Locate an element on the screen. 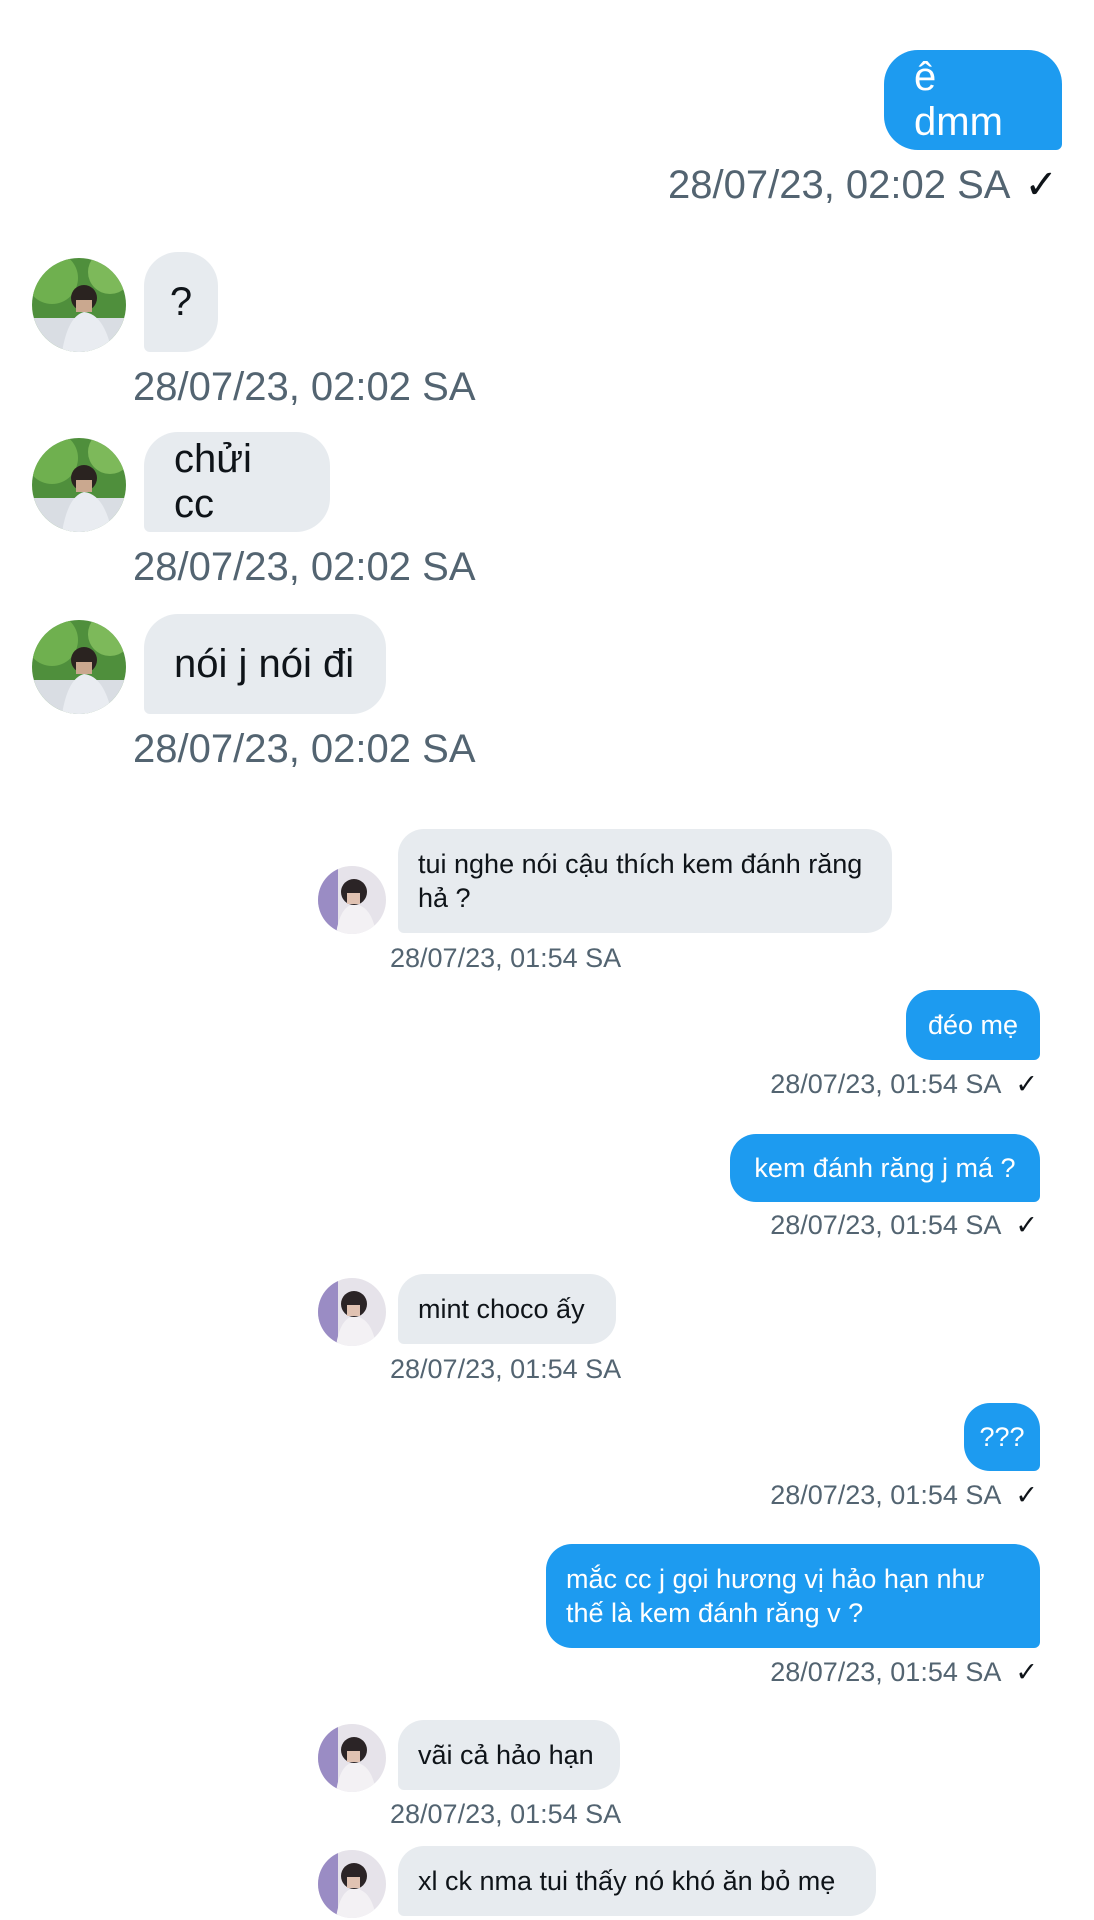 The image size is (1094, 1920). message-bubble-incoming: xl ck nma tui thấy nó khó ăn bỏ mẹ is located at coordinates (637, 1881).